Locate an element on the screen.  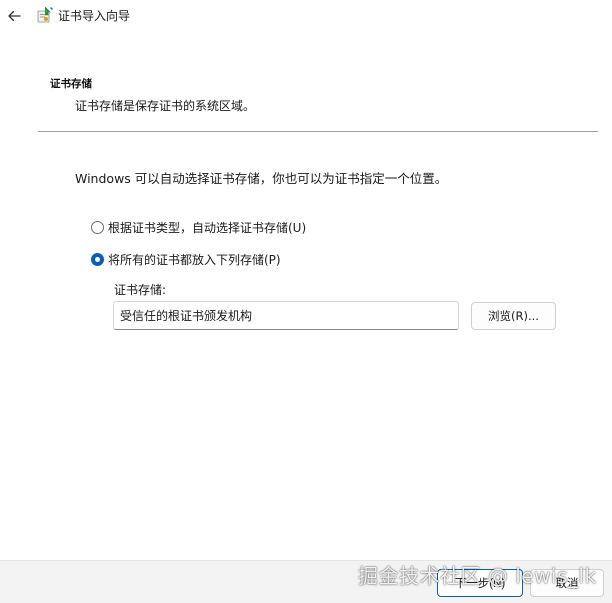
certificate-wizard-icon is located at coordinates (45, 15).